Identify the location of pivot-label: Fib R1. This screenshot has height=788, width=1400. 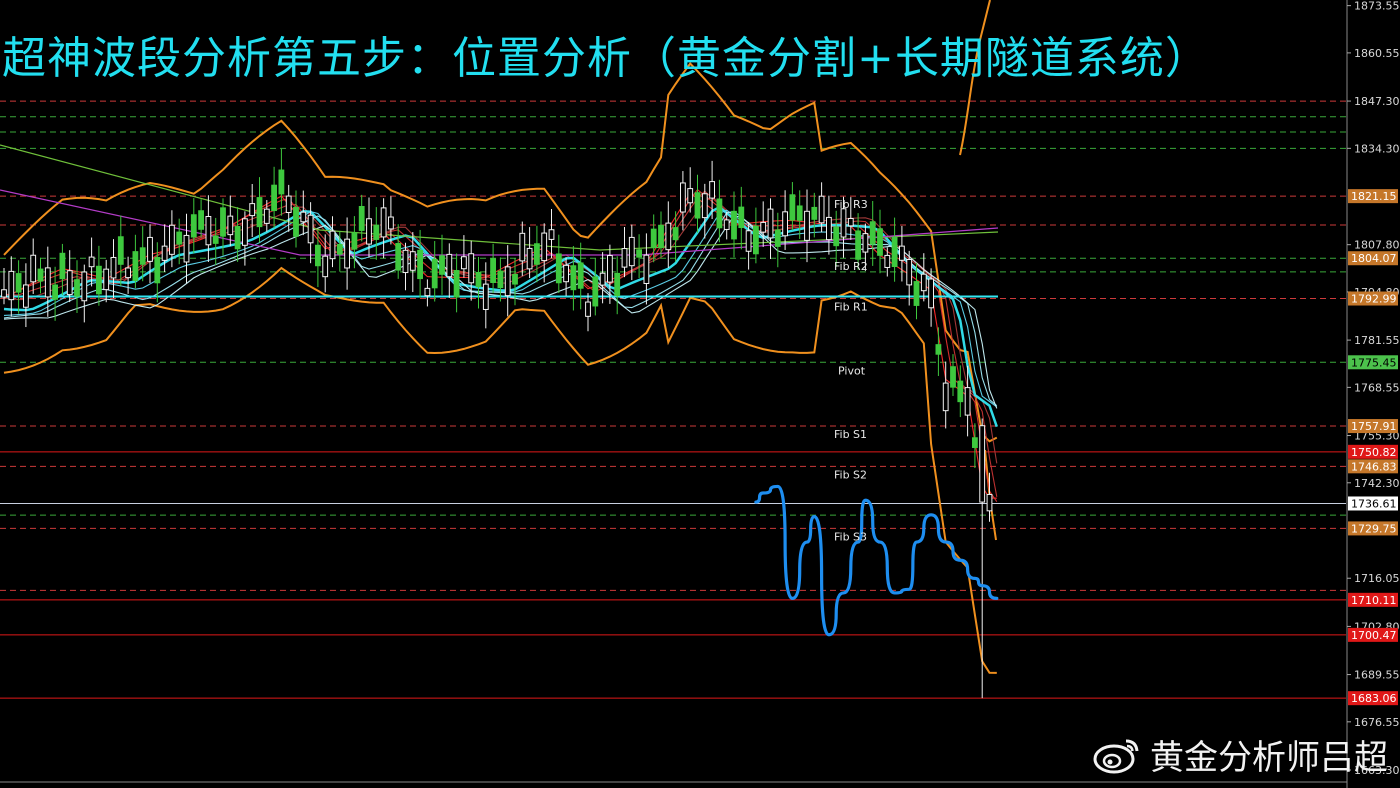
(851, 307).